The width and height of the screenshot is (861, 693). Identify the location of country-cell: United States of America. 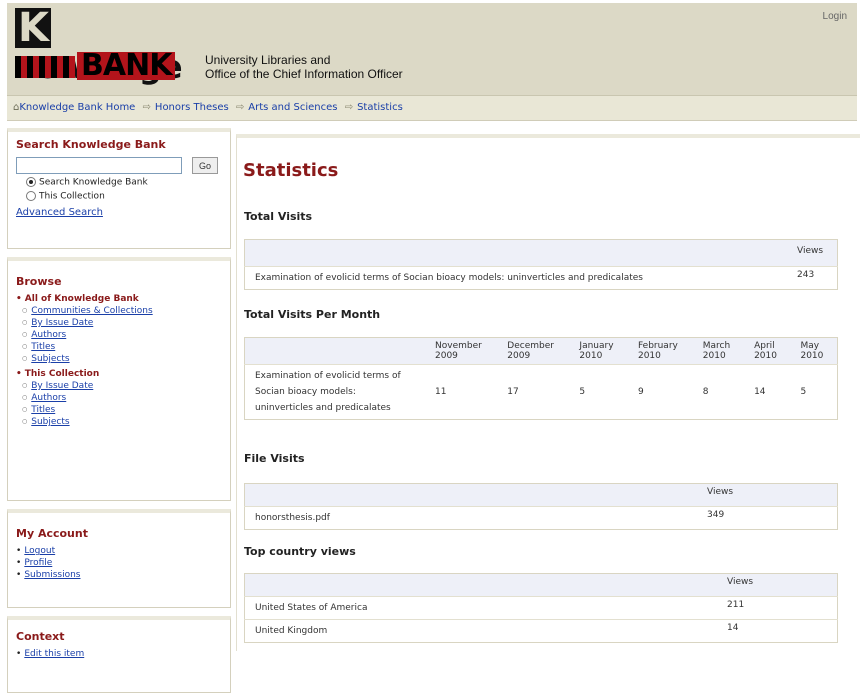
(480, 608).